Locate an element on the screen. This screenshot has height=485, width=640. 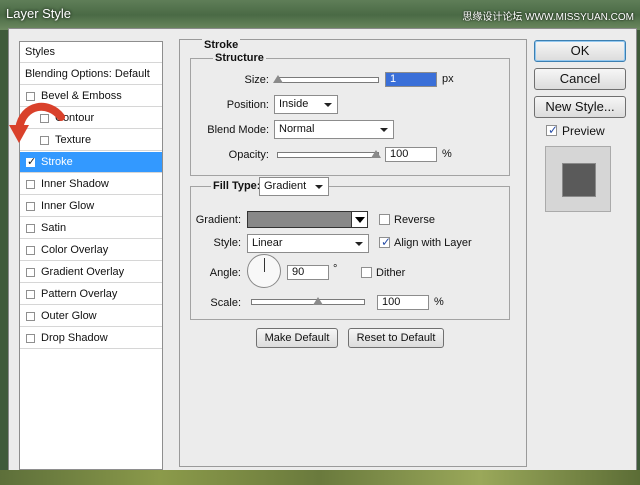
reverse-checkbox is located at coordinates (384, 219).